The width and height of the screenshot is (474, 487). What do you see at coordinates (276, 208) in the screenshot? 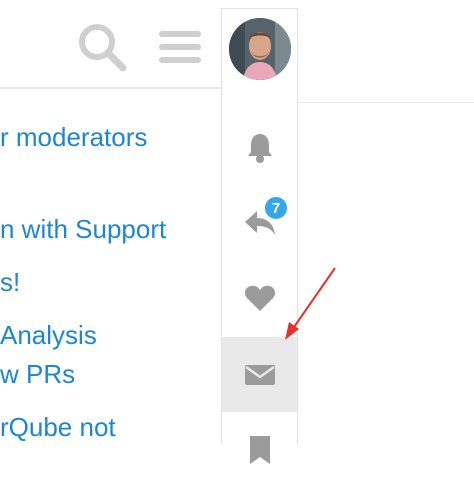
I see `reply-count-badge: 7` at bounding box center [276, 208].